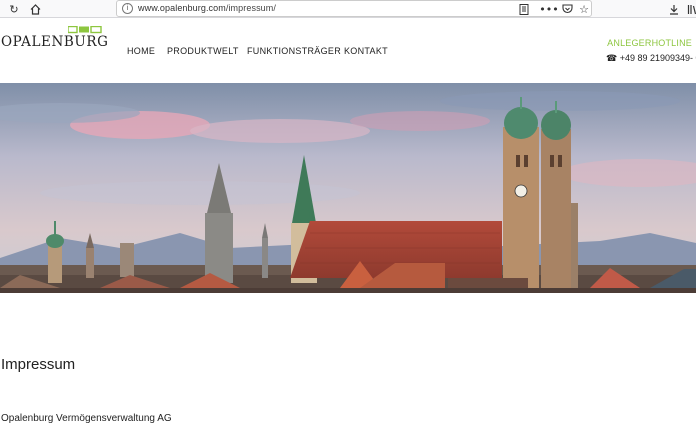 This screenshot has width=696, height=426. I want to click on company-name: Opalenburg Vermögensverwaltung AG, so click(86, 418).